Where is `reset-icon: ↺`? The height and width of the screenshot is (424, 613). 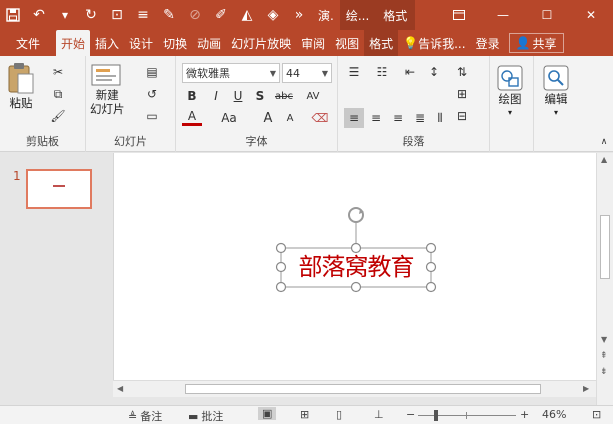
reset-icon: ↺ is located at coordinates (152, 94).